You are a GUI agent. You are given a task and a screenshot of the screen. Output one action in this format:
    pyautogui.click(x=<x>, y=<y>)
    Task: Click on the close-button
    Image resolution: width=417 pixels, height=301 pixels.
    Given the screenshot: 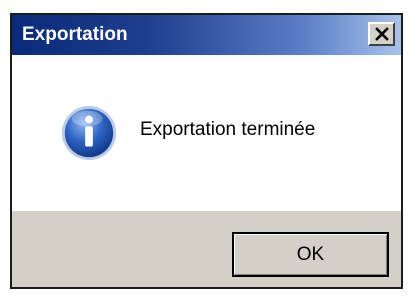 What is the action you would take?
    pyautogui.click(x=381, y=34)
    